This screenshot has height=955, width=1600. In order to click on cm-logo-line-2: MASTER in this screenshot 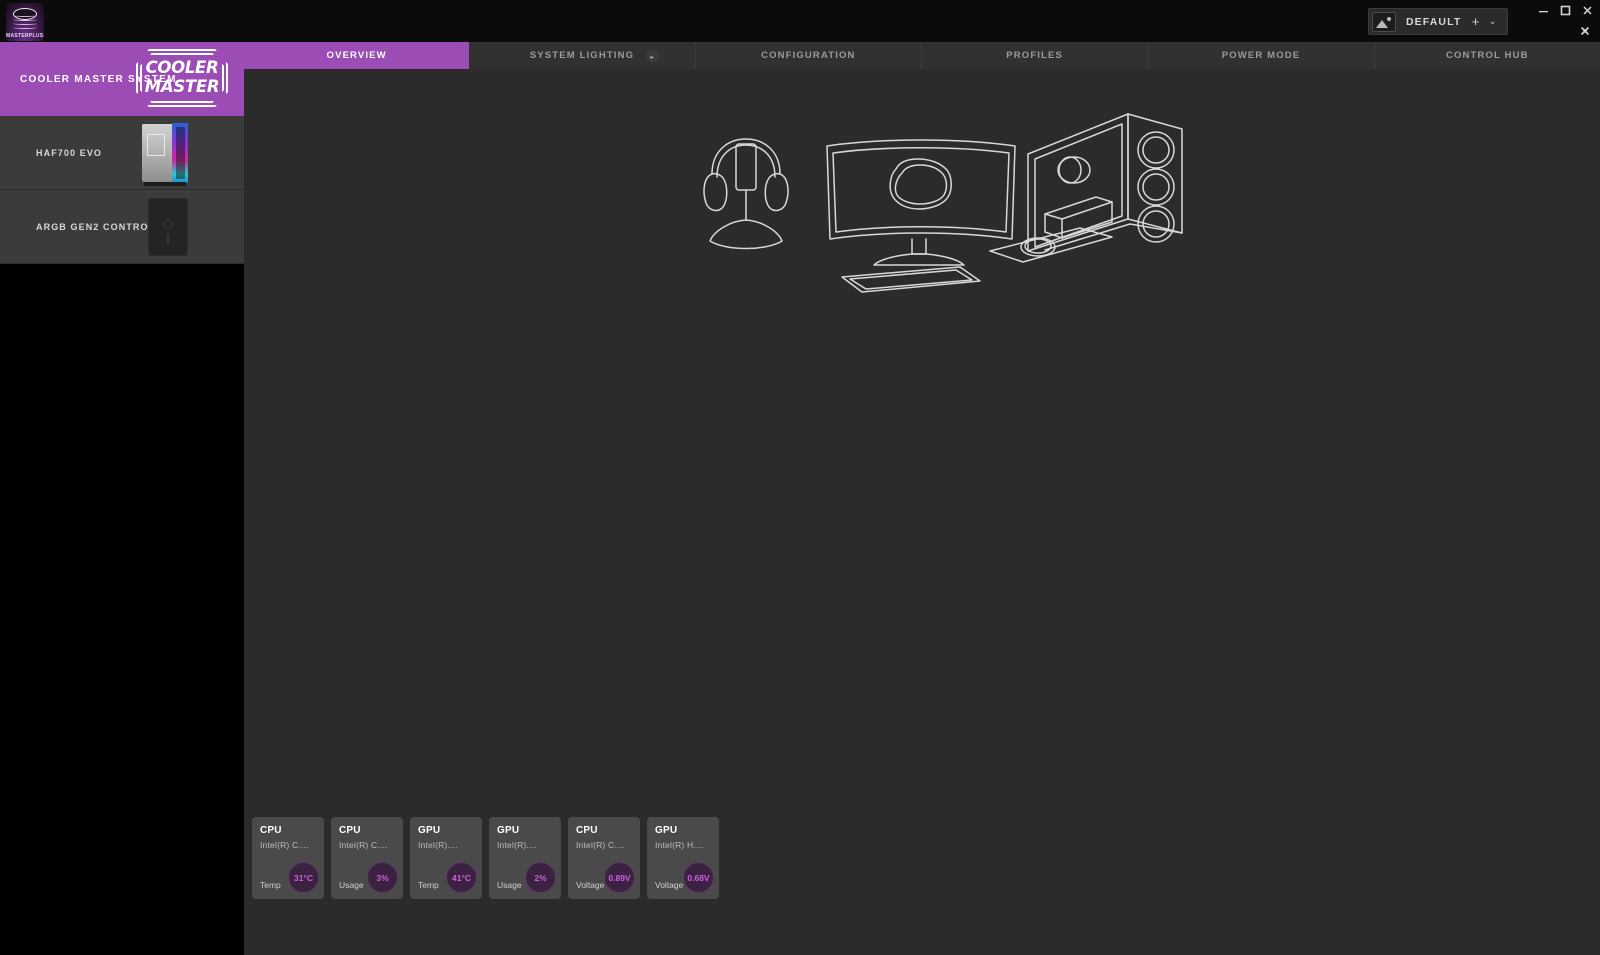, I will do `click(182, 86)`.